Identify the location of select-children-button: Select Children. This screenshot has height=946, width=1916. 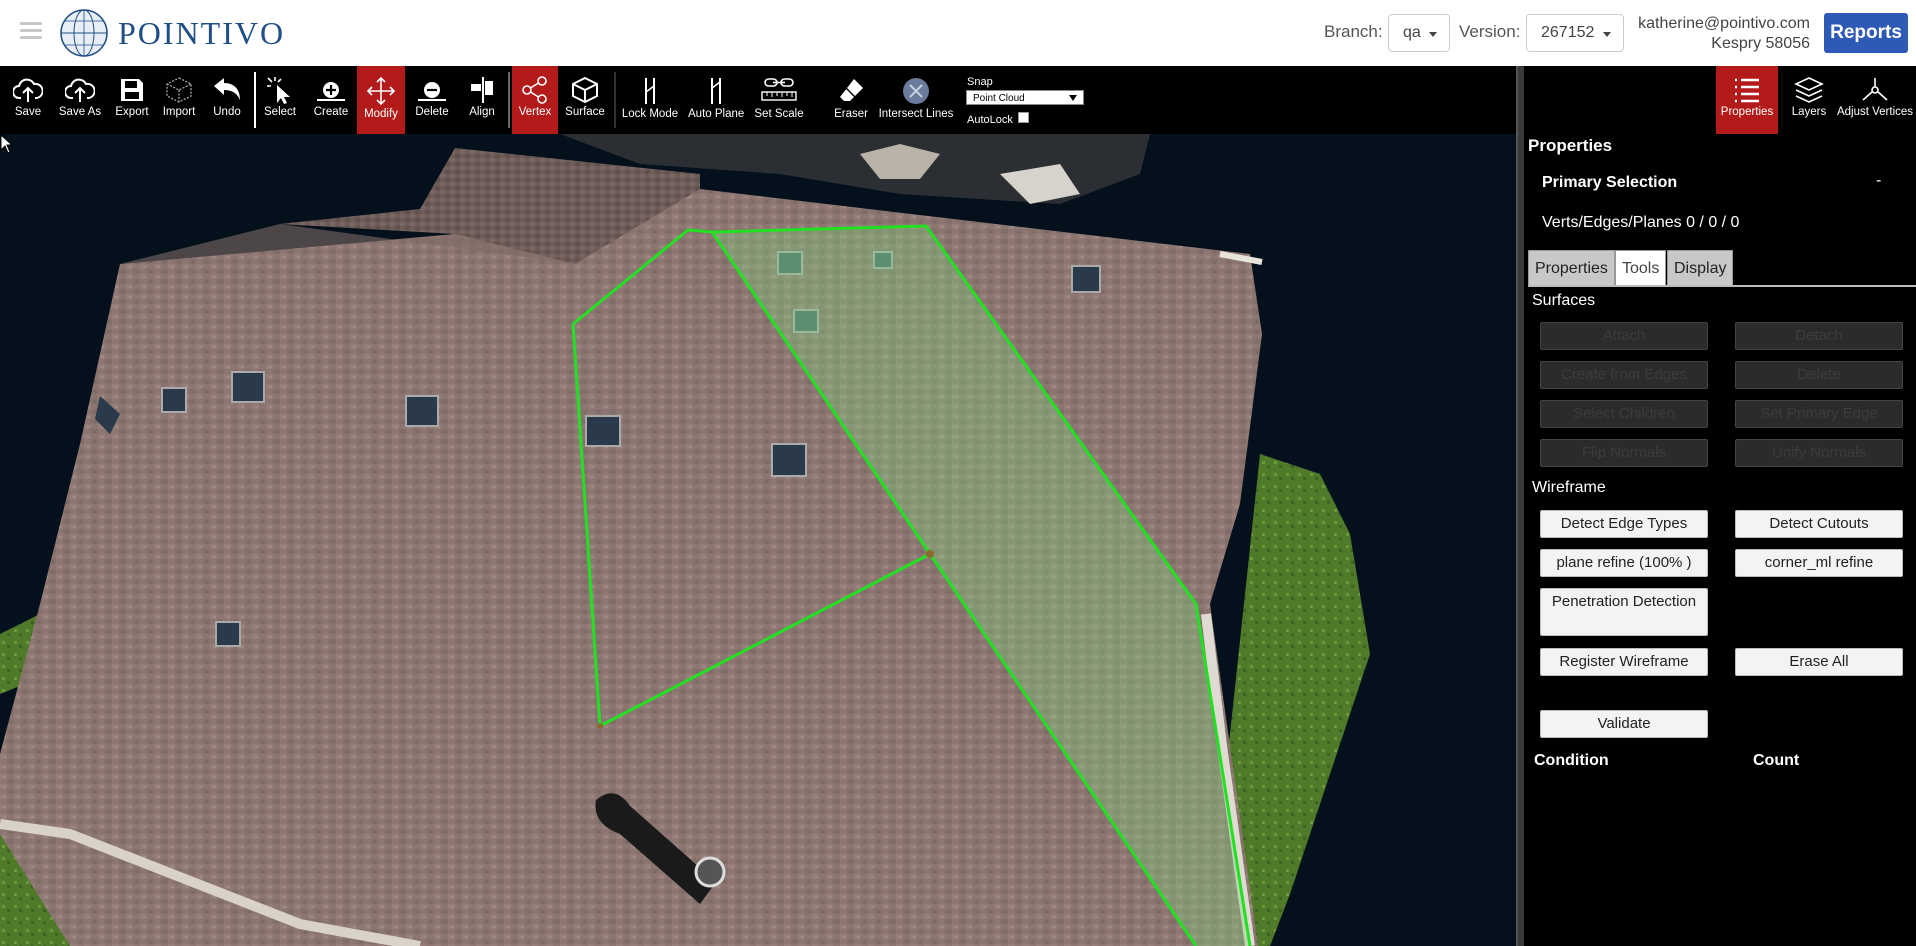
(1624, 414).